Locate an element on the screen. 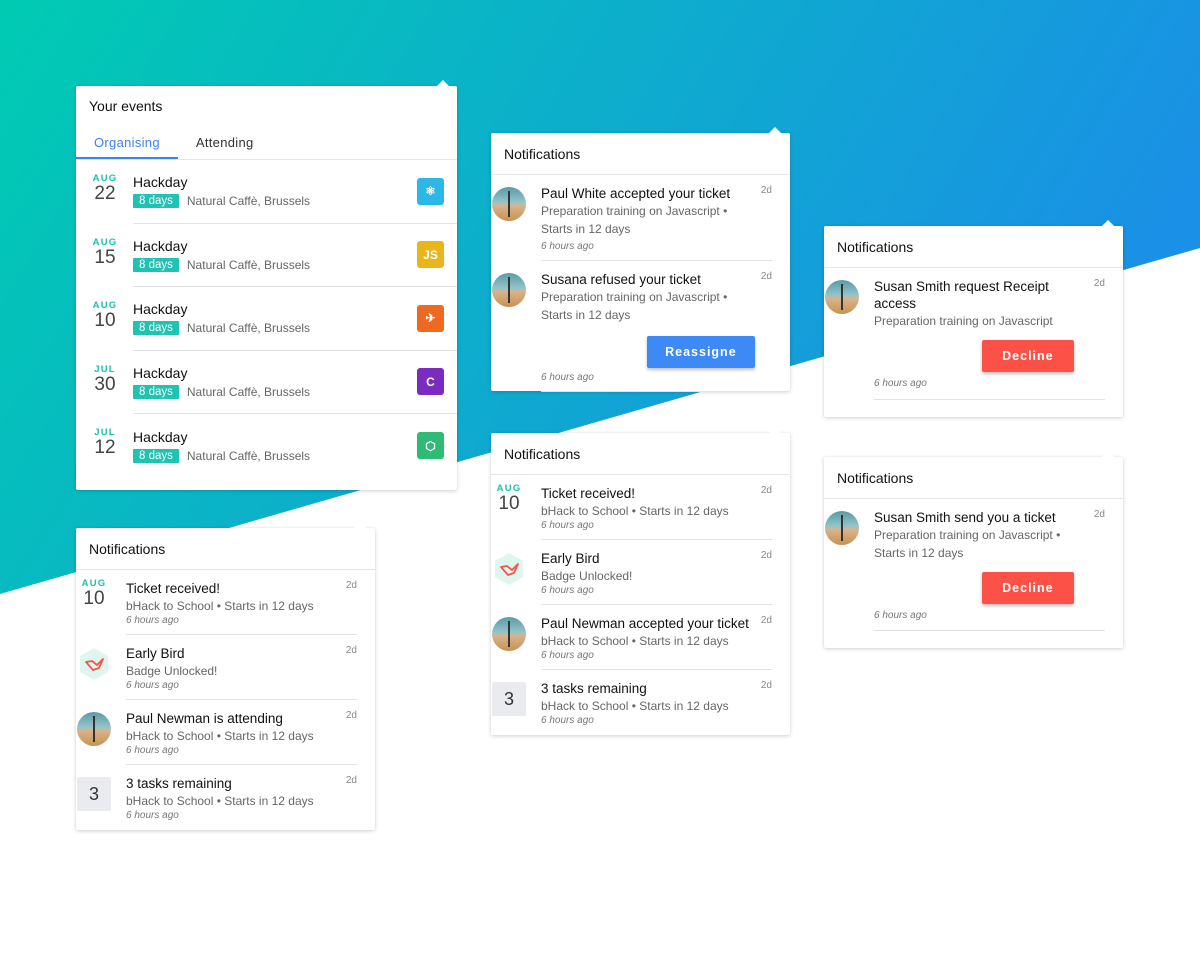 The height and width of the screenshot is (977, 1200). reassign-button: Reassigne is located at coordinates (700, 352).